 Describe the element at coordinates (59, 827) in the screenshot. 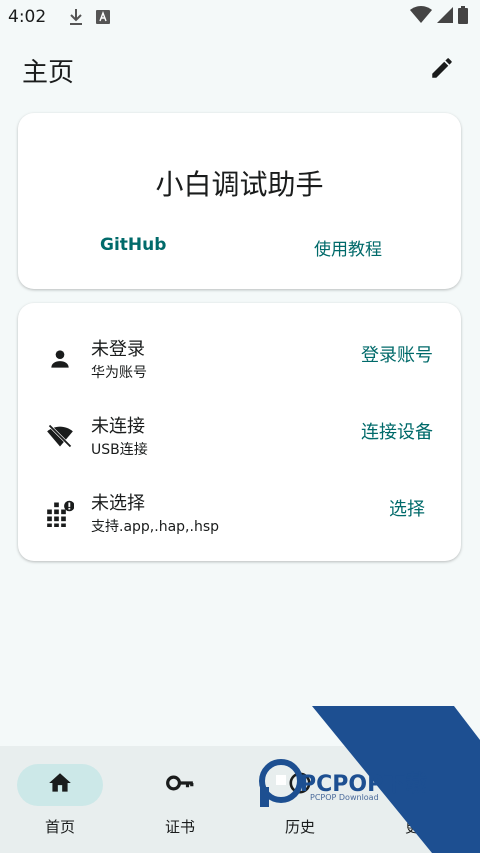

I see `nav-label-home: 首页` at that location.